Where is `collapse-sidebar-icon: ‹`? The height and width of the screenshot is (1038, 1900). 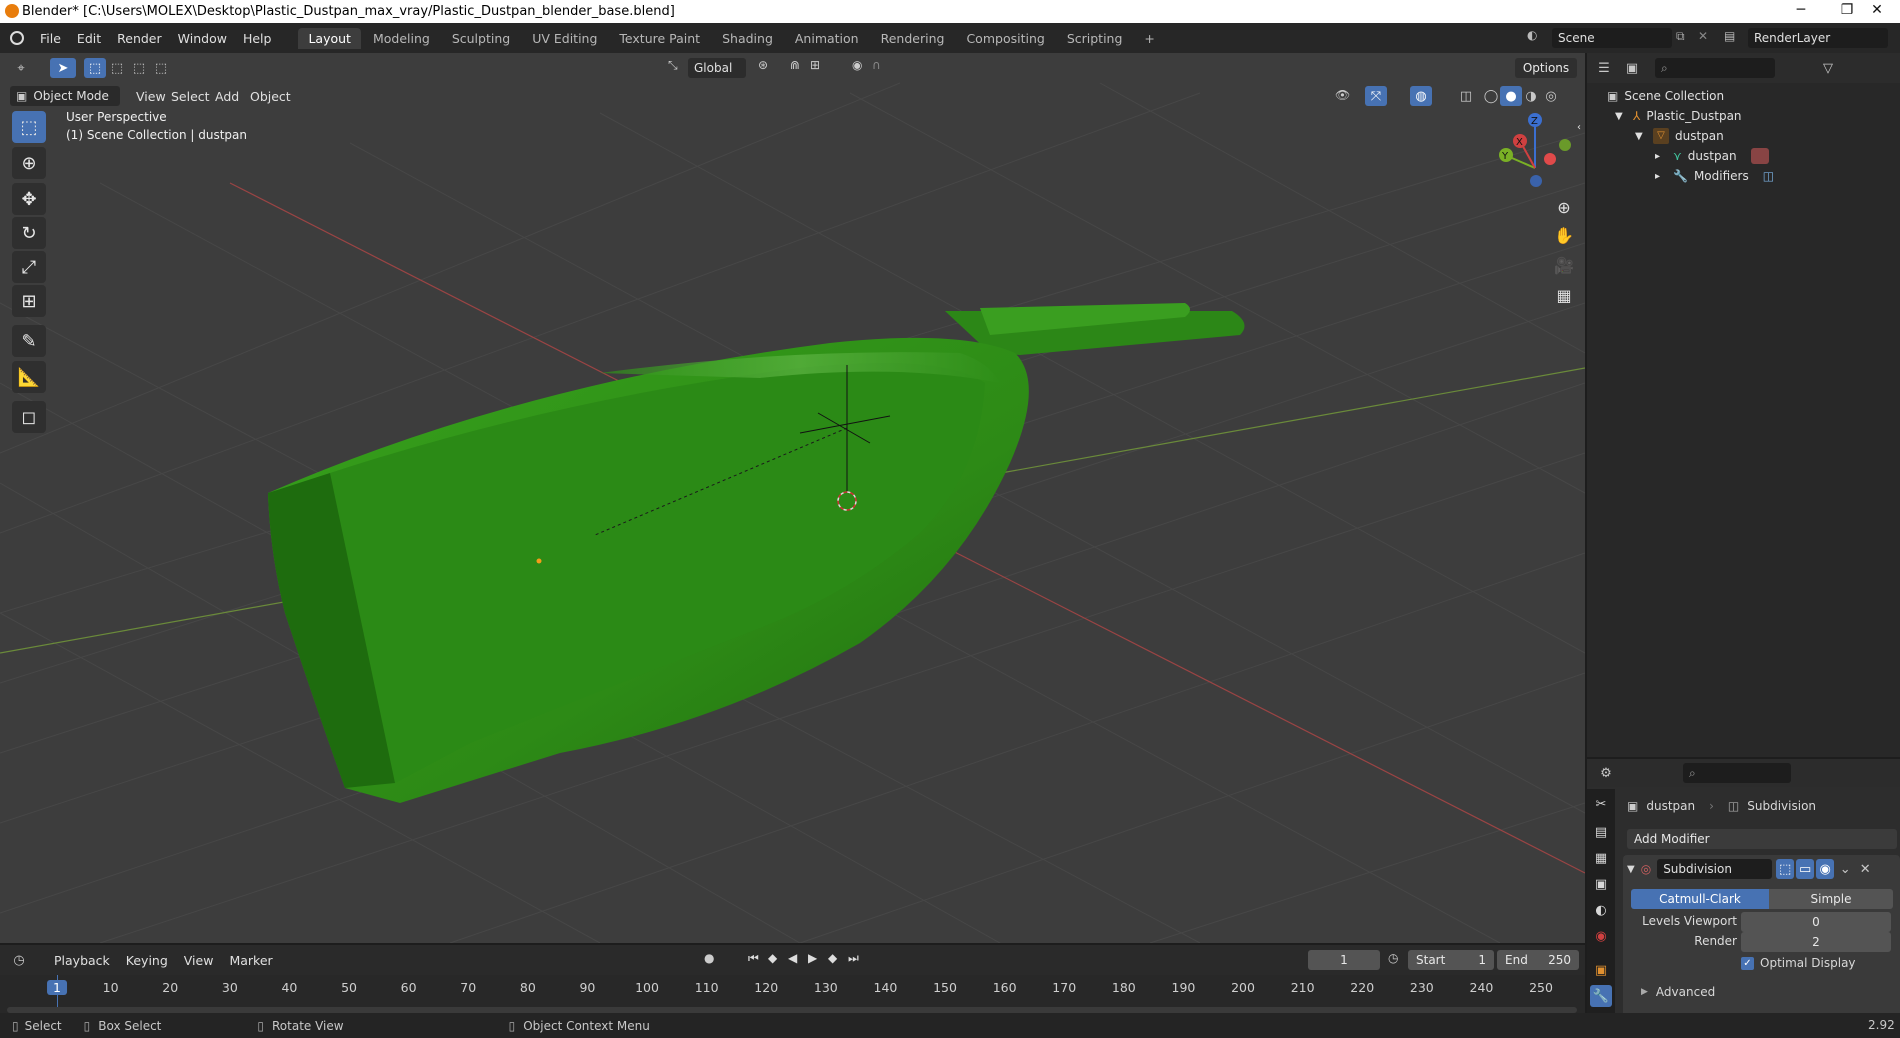 collapse-sidebar-icon: ‹ is located at coordinates (1579, 127).